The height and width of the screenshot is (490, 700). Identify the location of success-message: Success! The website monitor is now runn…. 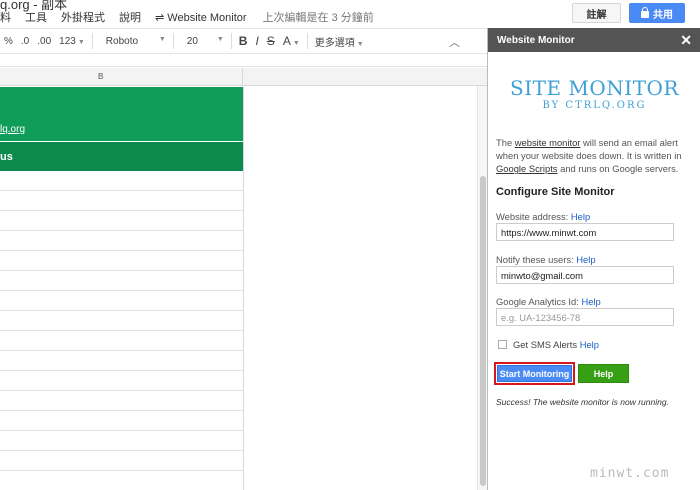
(582, 402).